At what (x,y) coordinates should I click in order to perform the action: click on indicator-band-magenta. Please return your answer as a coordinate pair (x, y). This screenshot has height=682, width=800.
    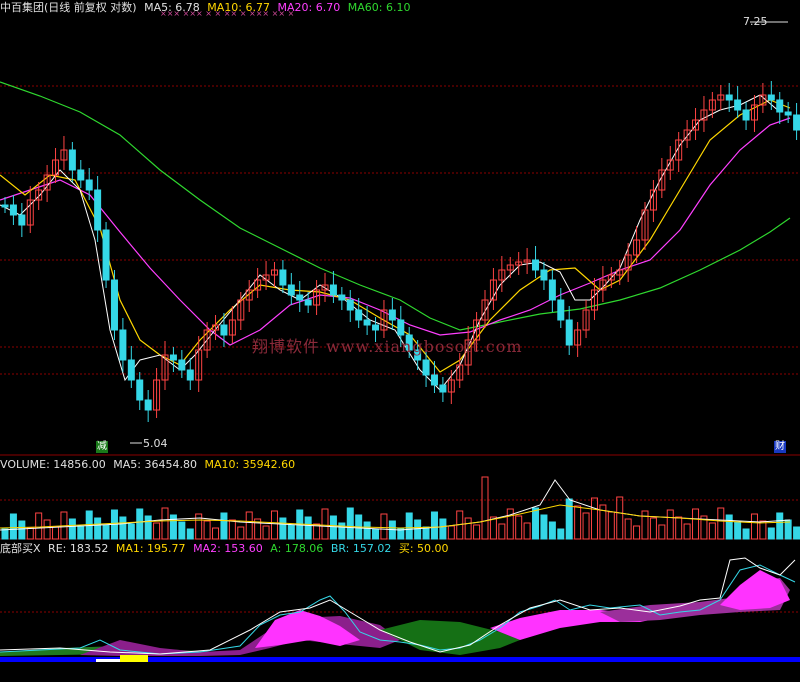
    Looking at the image, I should click on (307, 629).